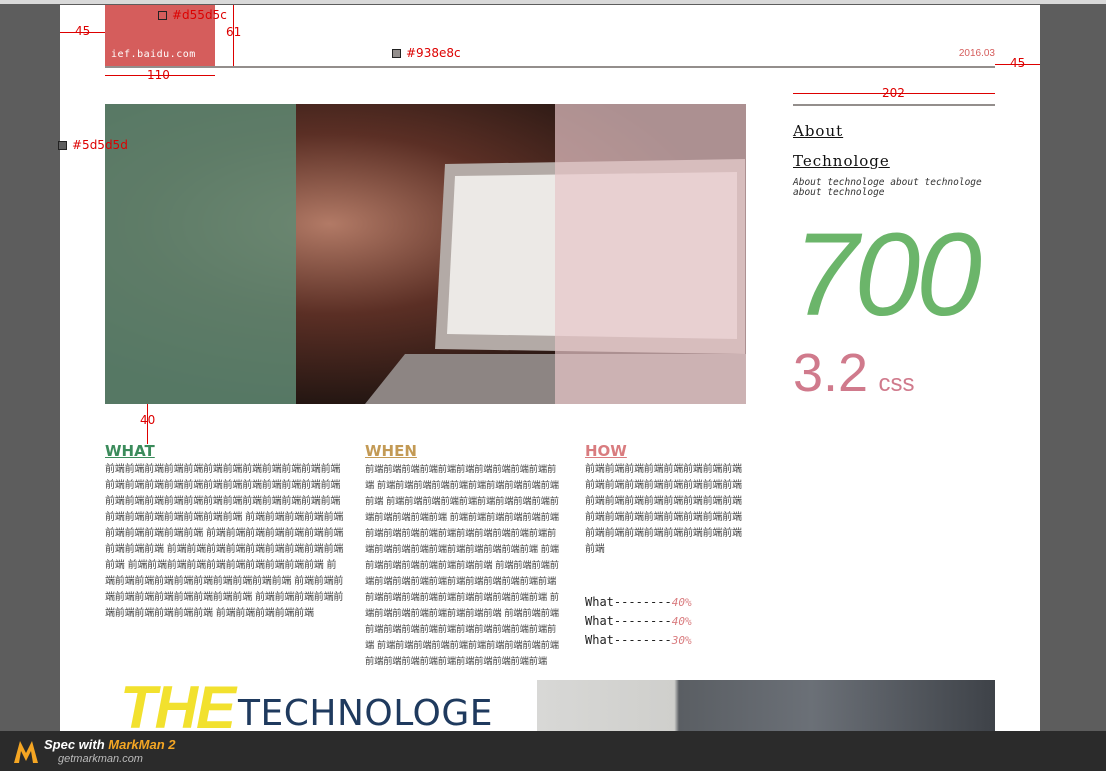  Describe the element at coordinates (664, 451) in the screenshot. I see `column-heading: HOW` at that location.